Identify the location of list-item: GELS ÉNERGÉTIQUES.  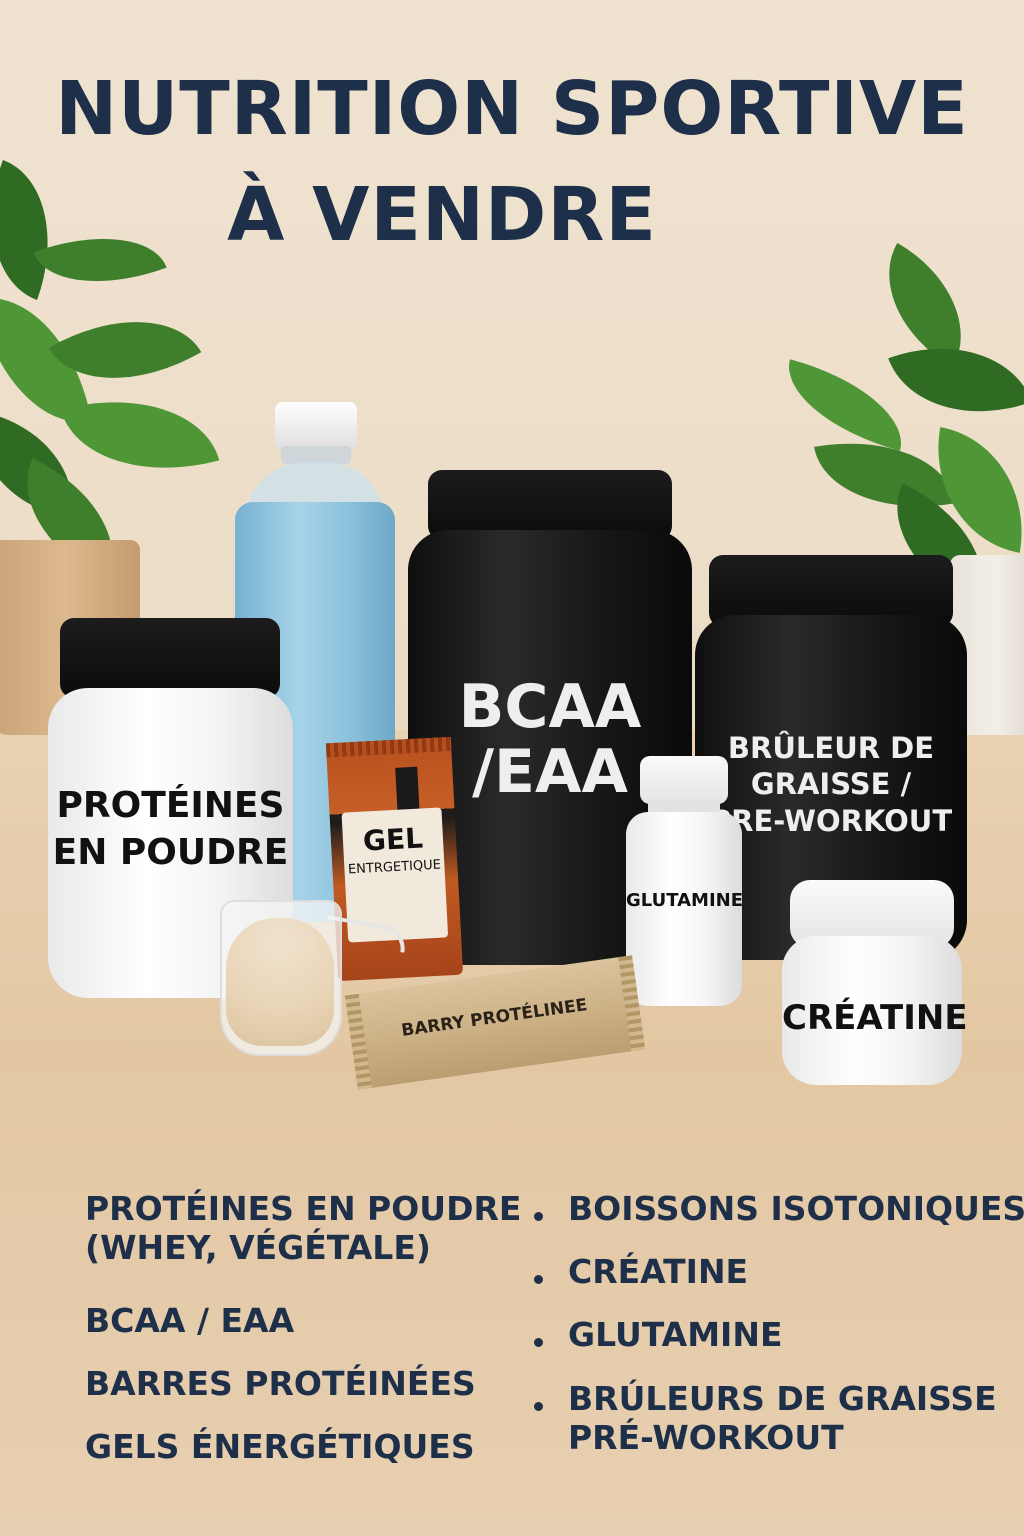
(280, 1446).